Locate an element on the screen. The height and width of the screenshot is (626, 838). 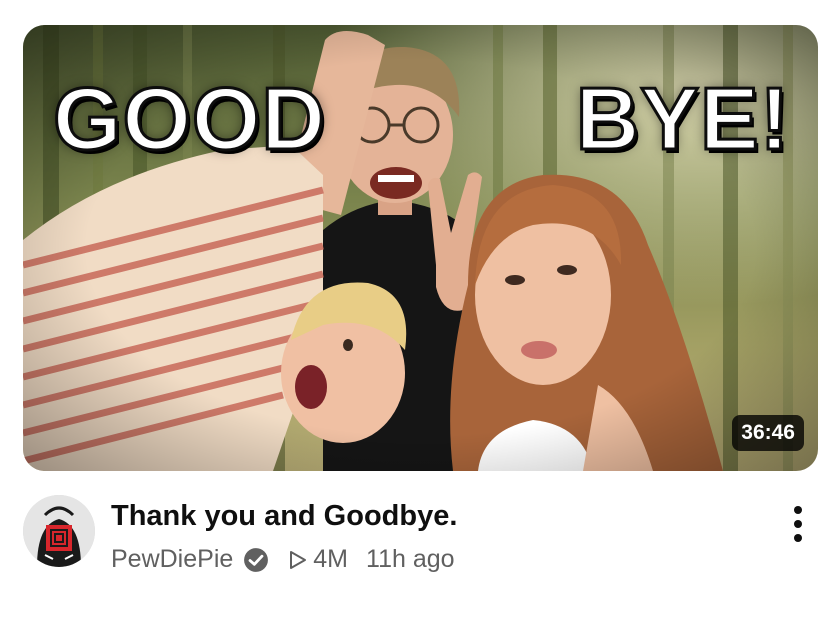
play-outline-icon is located at coordinates (298, 559).